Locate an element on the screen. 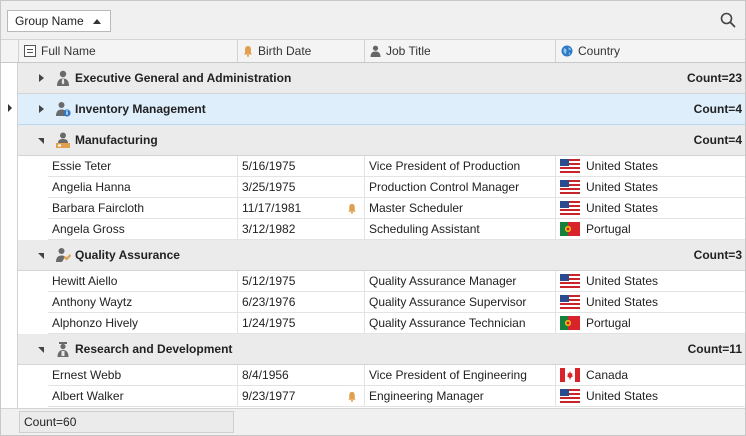  person-icon is located at coordinates (375, 51).